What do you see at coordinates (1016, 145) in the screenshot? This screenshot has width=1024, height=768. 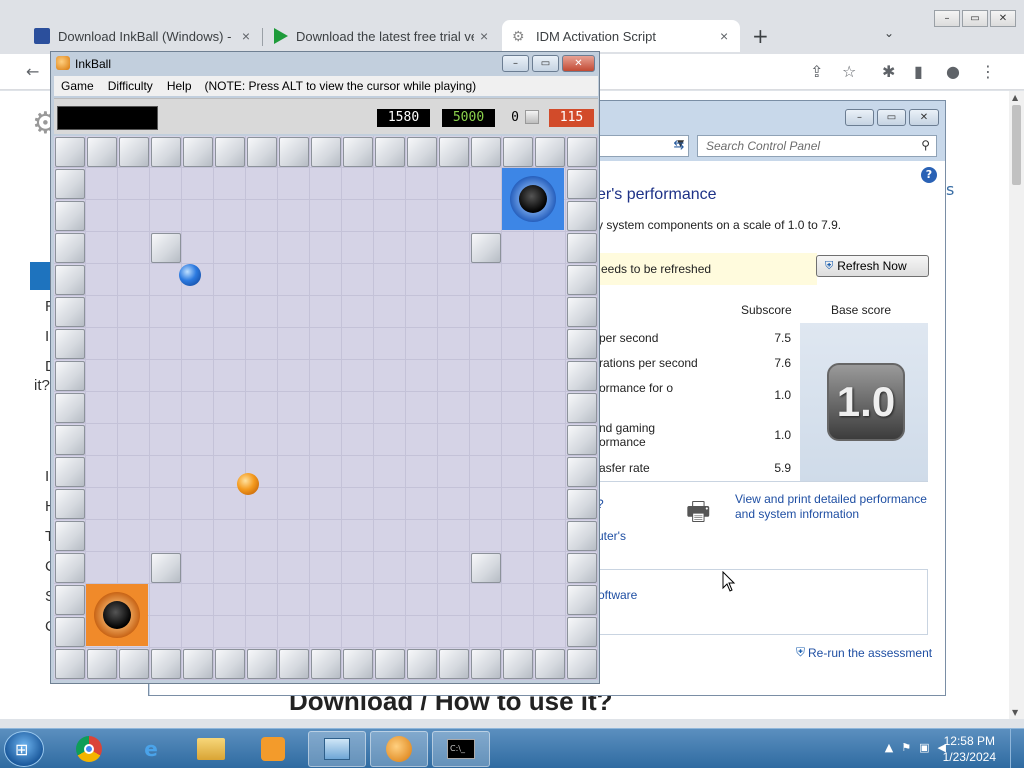 I see `scrollbar-thumb` at bounding box center [1016, 145].